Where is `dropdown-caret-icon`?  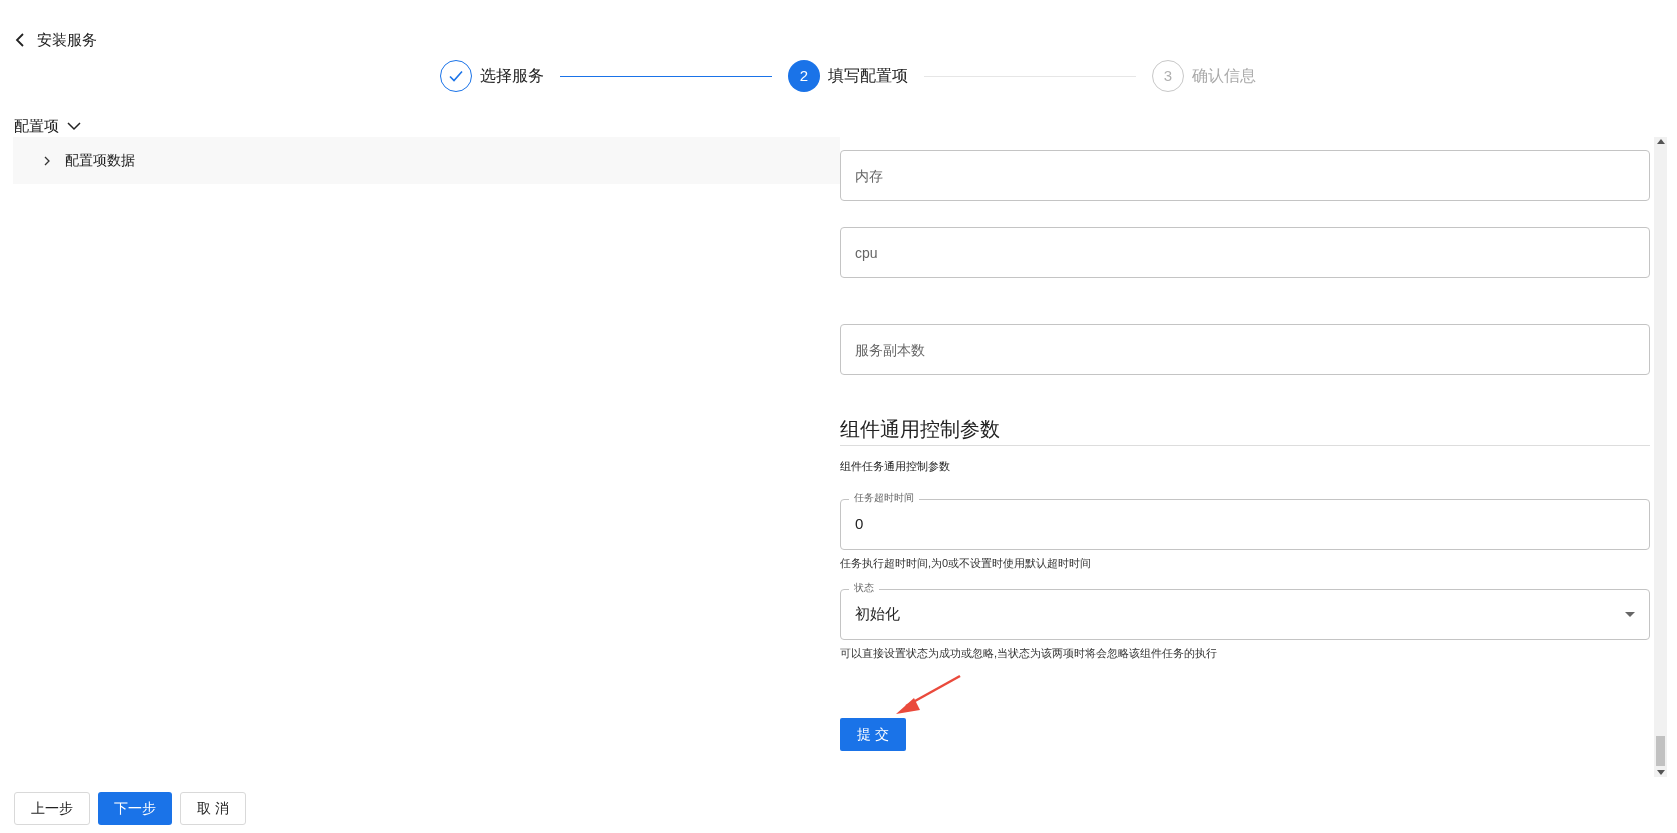
dropdown-caret-icon is located at coordinates (1630, 614).